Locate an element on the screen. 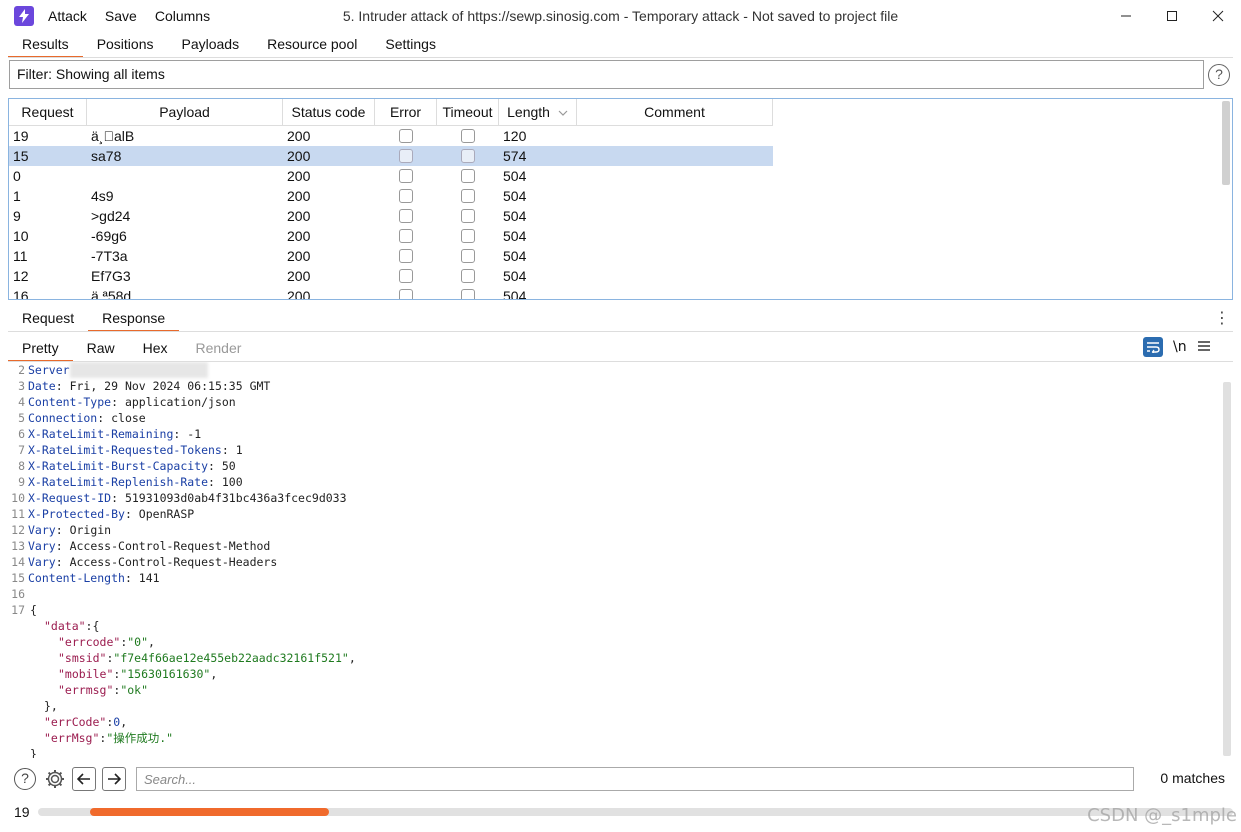 The width and height of the screenshot is (1241, 832). more-options-icon: ⋮ is located at coordinates (1222, 319).